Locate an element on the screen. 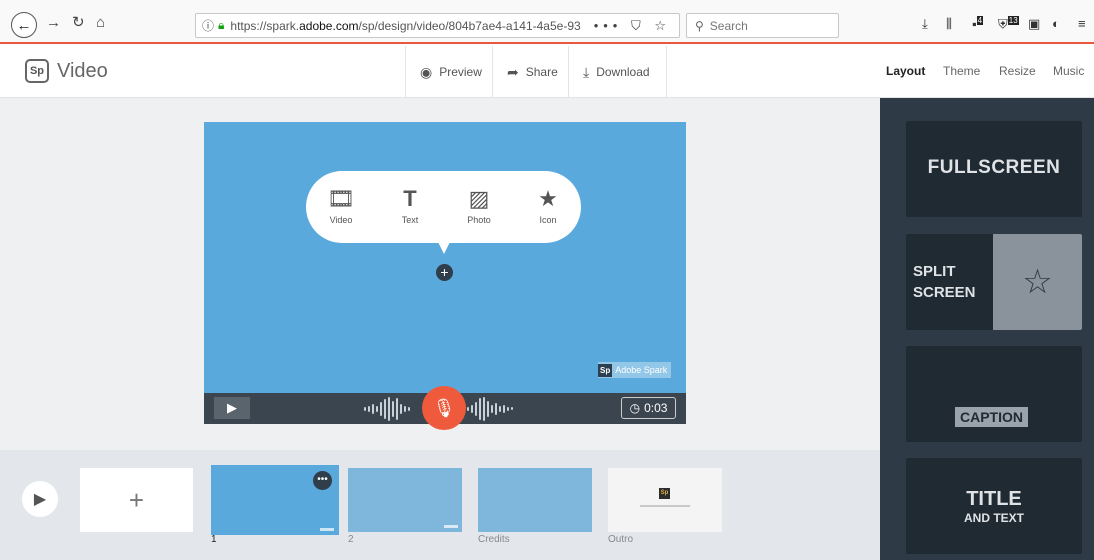 This screenshot has width=1094, height=560. extension-icon: ▪4 is located at coordinates (978, 23).